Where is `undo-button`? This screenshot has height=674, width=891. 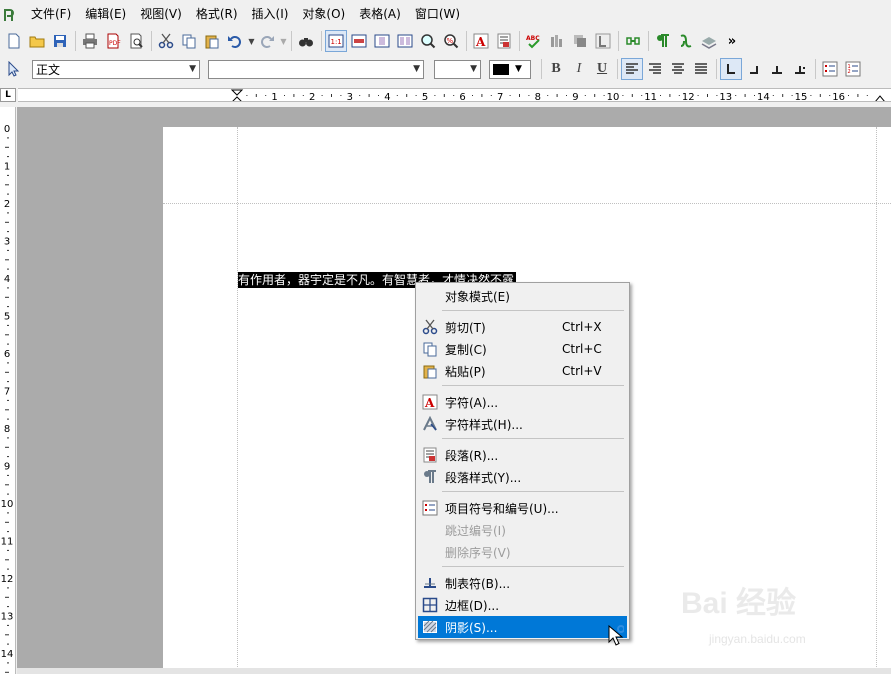 undo-button is located at coordinates (235, 41).